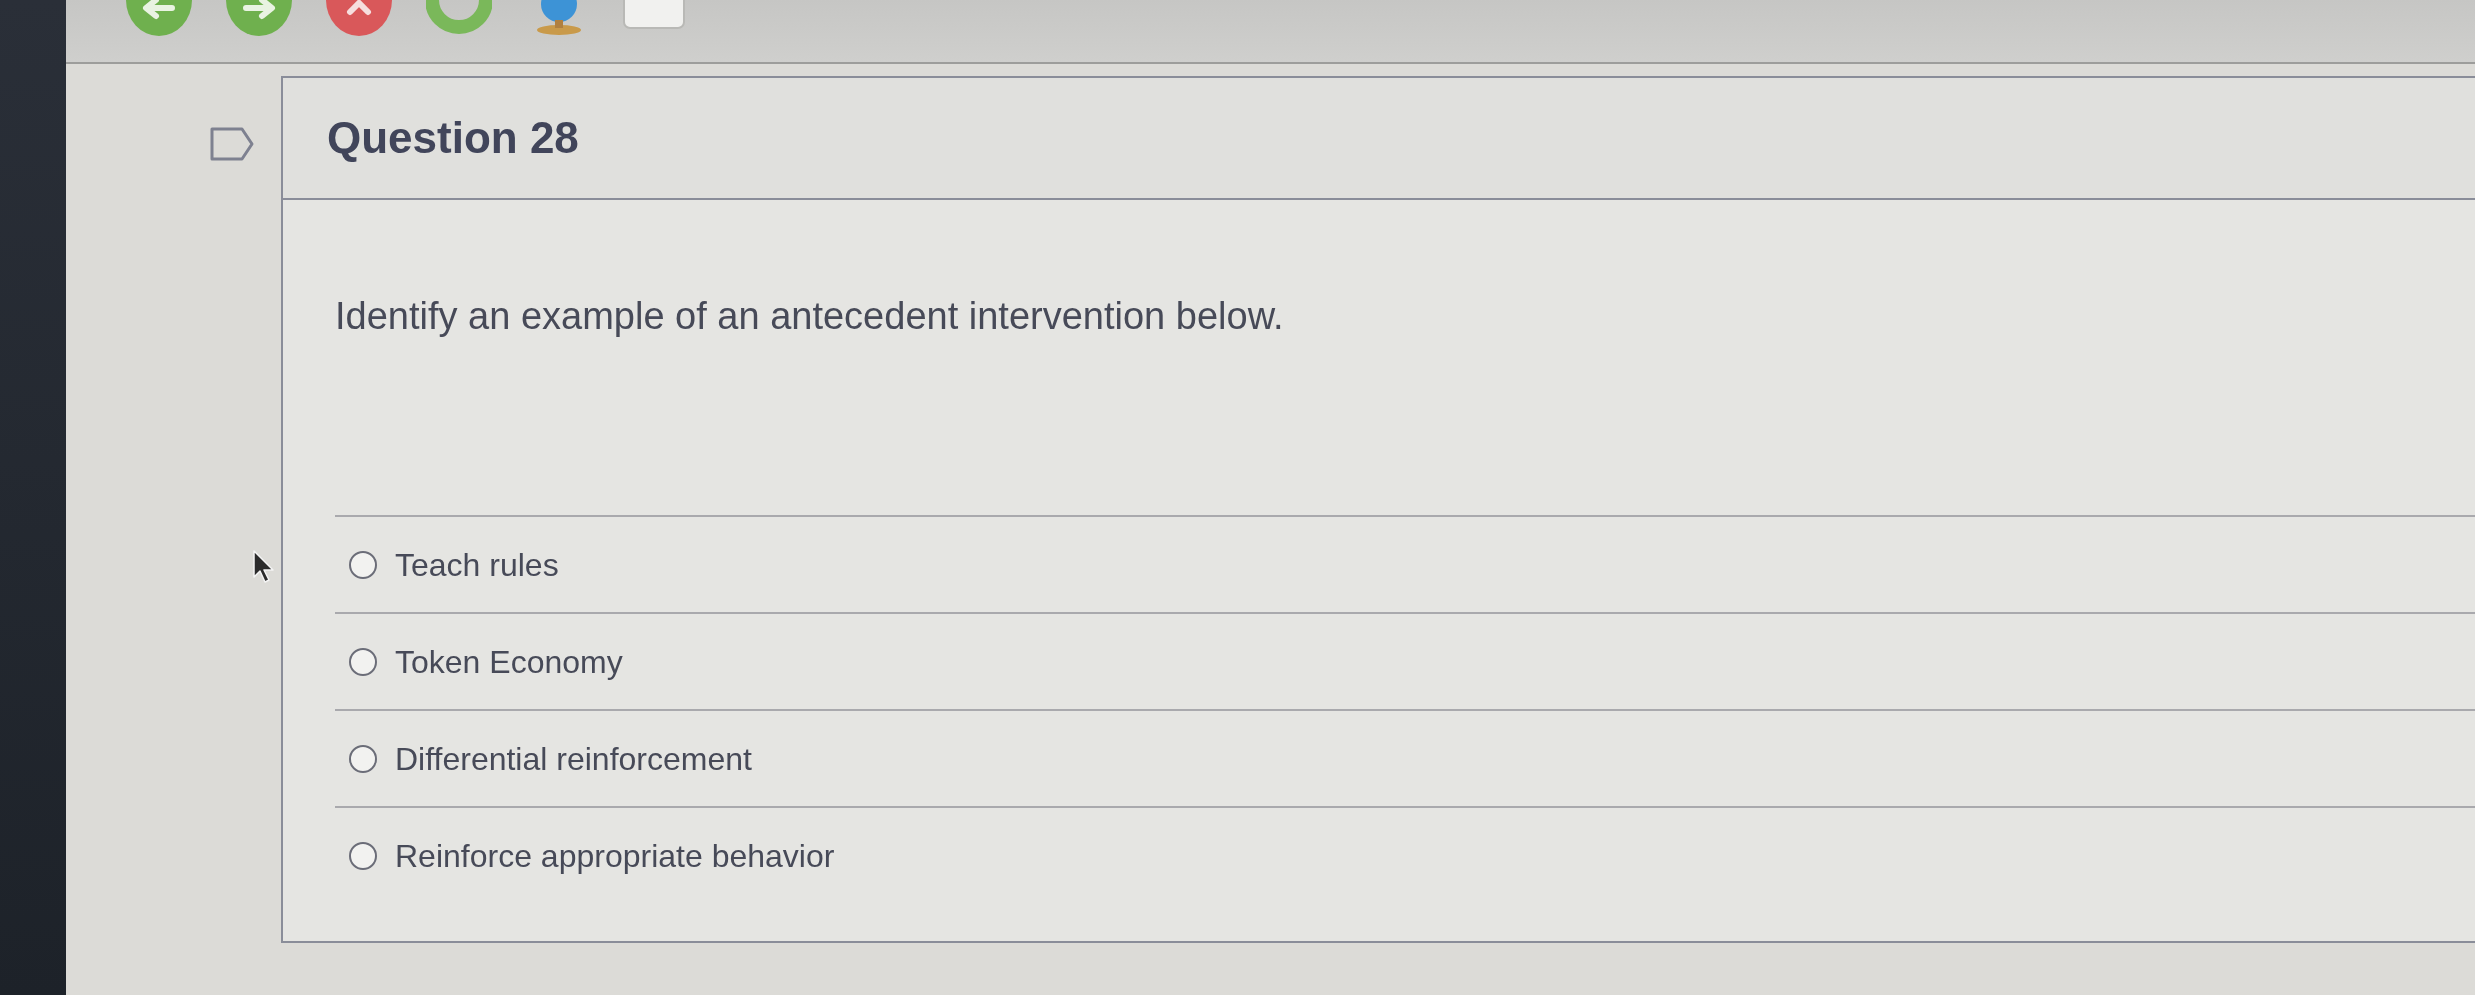 The height and width of the screenshot is (995, 2475). What do you see at coordinates (559, 18) in the screenshot?
I see `globe-icon` at bounding box center [559, 18].